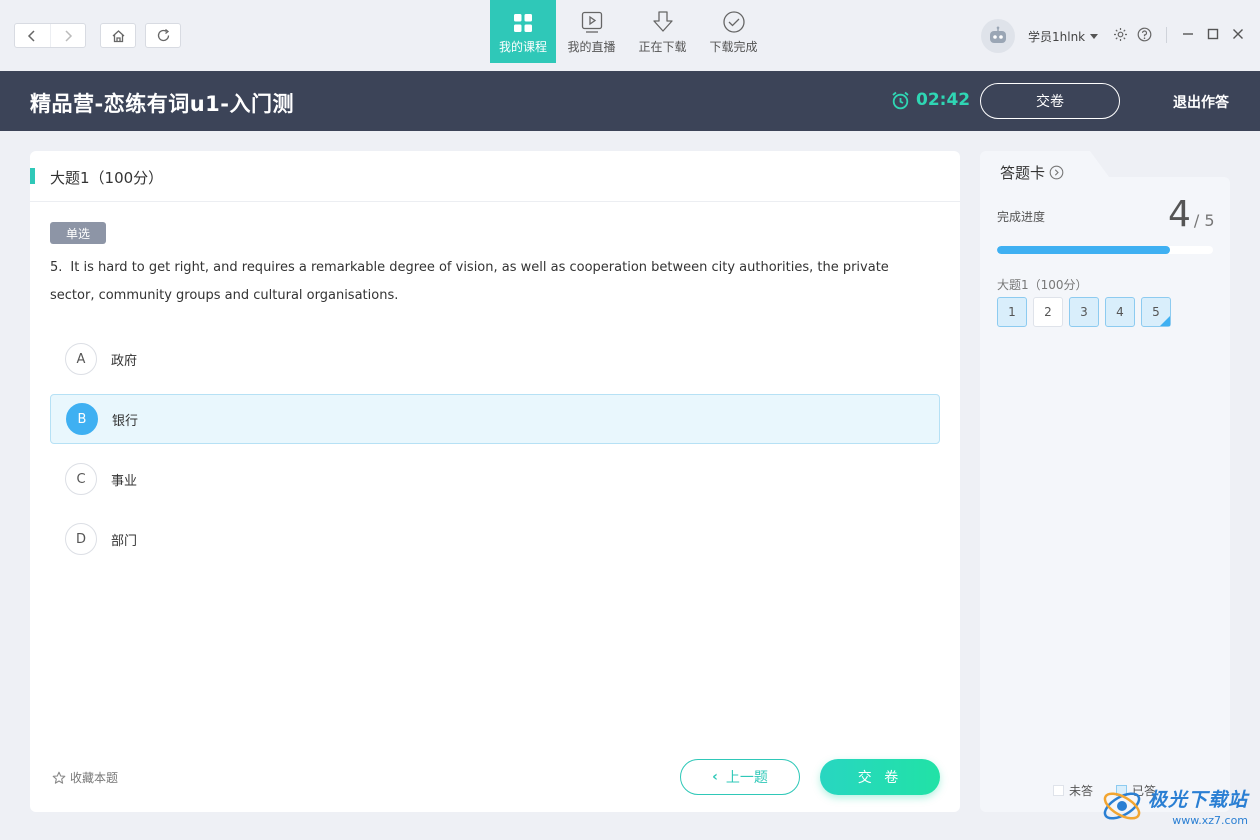 This screenshot has height=840, width=1260. Describe the element at coordinates (880, 777) in the screenshot. I see `submit-button: 交 卷` at that location.